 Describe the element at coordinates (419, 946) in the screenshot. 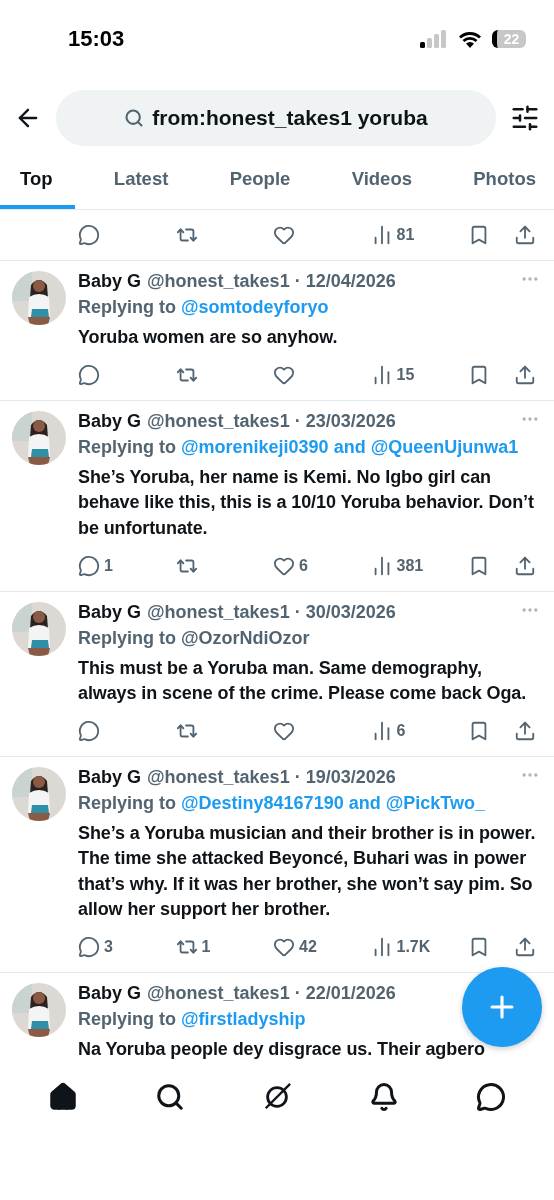

I see `views-button: 1.7K` at that location.